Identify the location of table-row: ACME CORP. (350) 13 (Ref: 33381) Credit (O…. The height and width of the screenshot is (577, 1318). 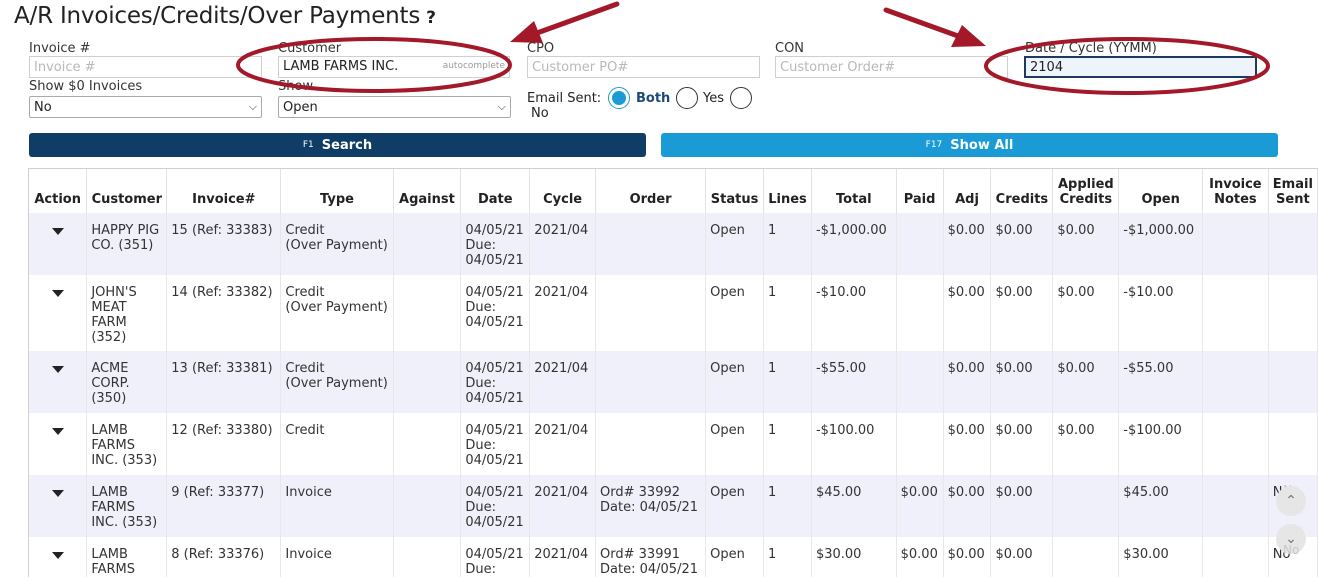
(673, 382).